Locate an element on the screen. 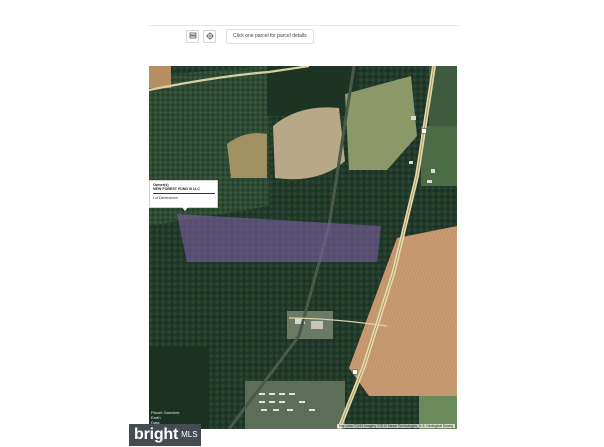 This screenshot has width=604, height=447. layers-icon is located at coordinates (192, 35).